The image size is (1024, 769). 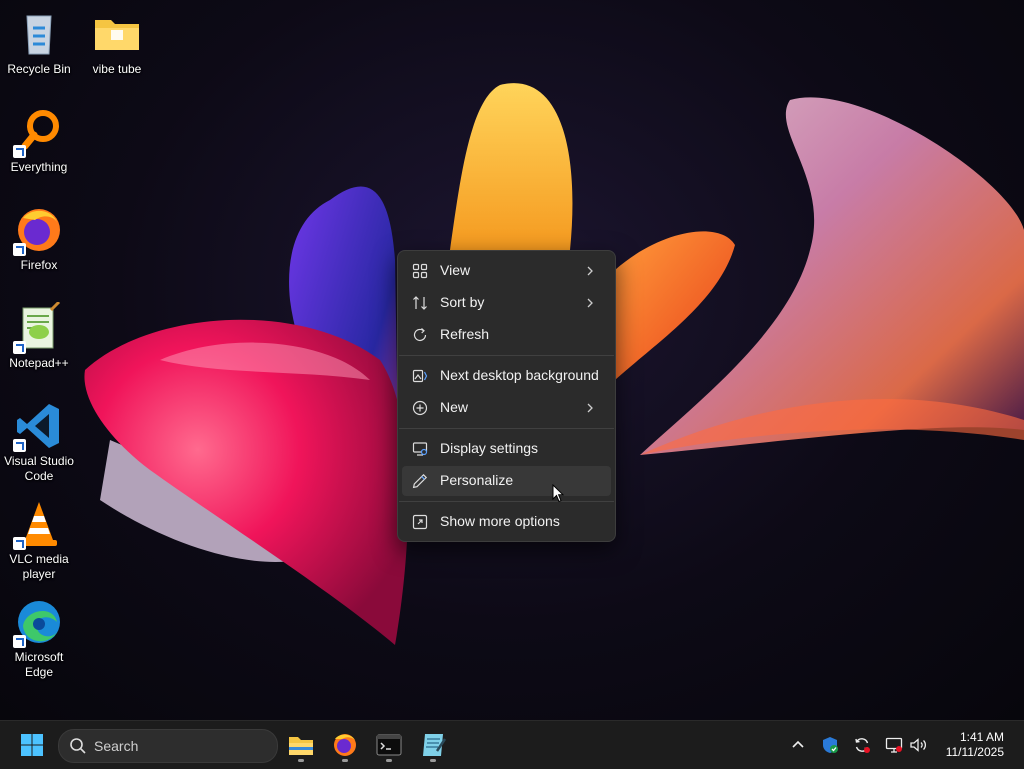 What do you see at coordinates (420, 271) in the screenshot?
I see `grid-view-icon` at bounding box center [420, 271].